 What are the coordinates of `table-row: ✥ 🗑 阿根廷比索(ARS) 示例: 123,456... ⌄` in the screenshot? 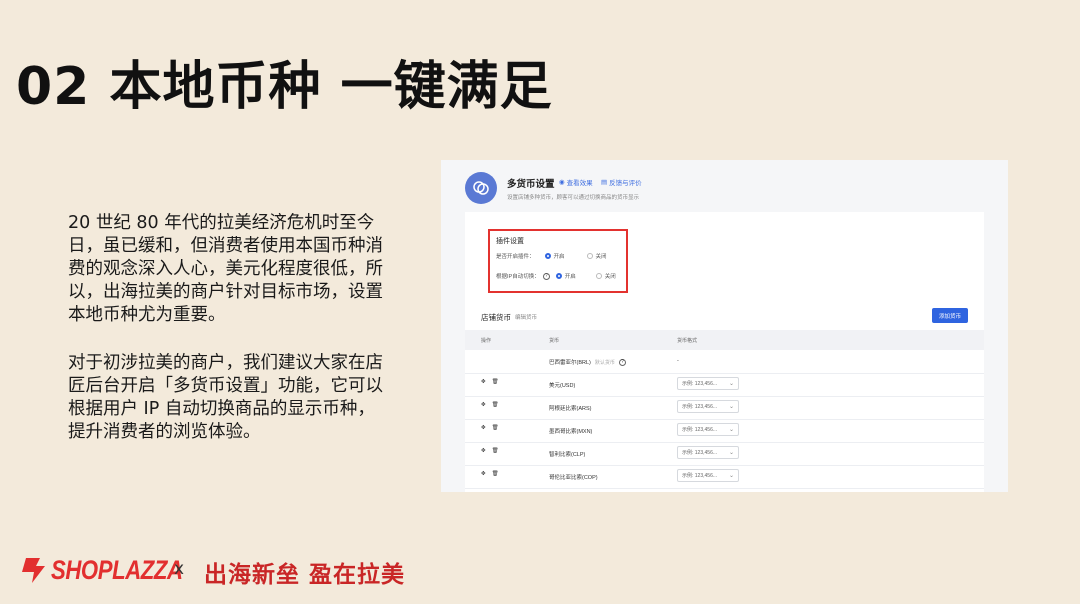 It's located at (724, 408).